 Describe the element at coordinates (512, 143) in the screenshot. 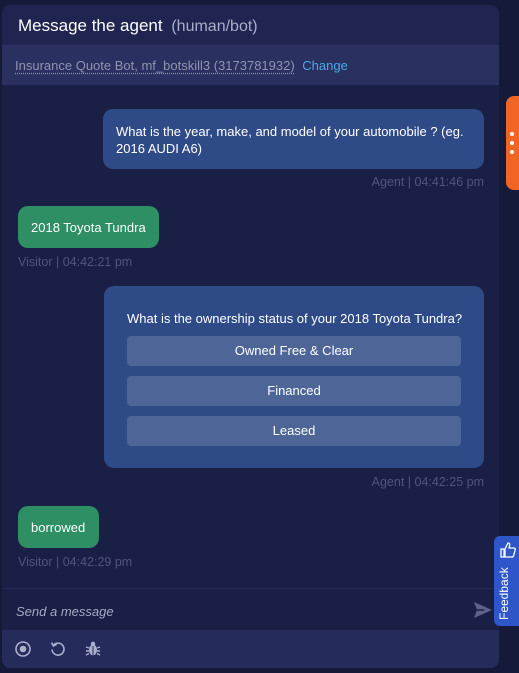

I see `side-menu-tab` at that location.